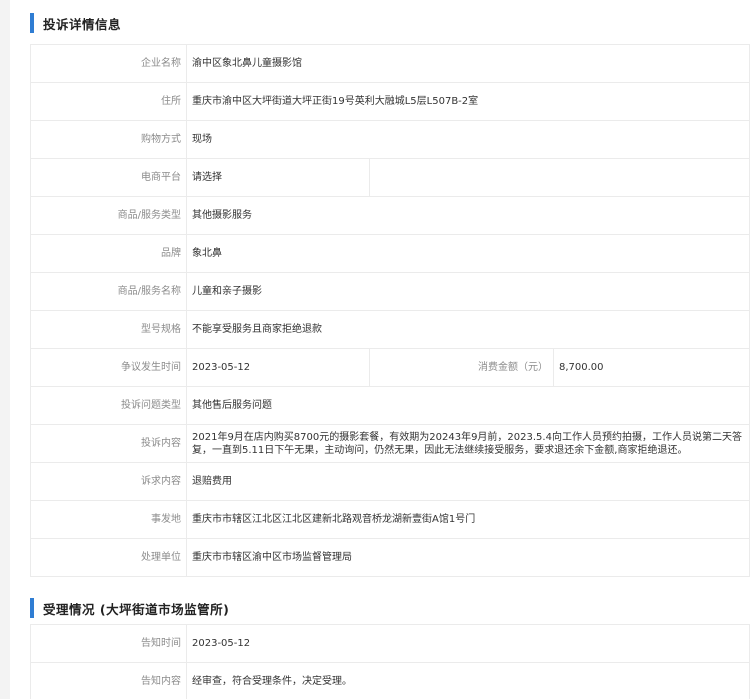 The image size is (750, 699). What do you see at coordinates (108, 519) in the screenshot?
I see `location-label: 事发地` at bounding box center [108, 519].